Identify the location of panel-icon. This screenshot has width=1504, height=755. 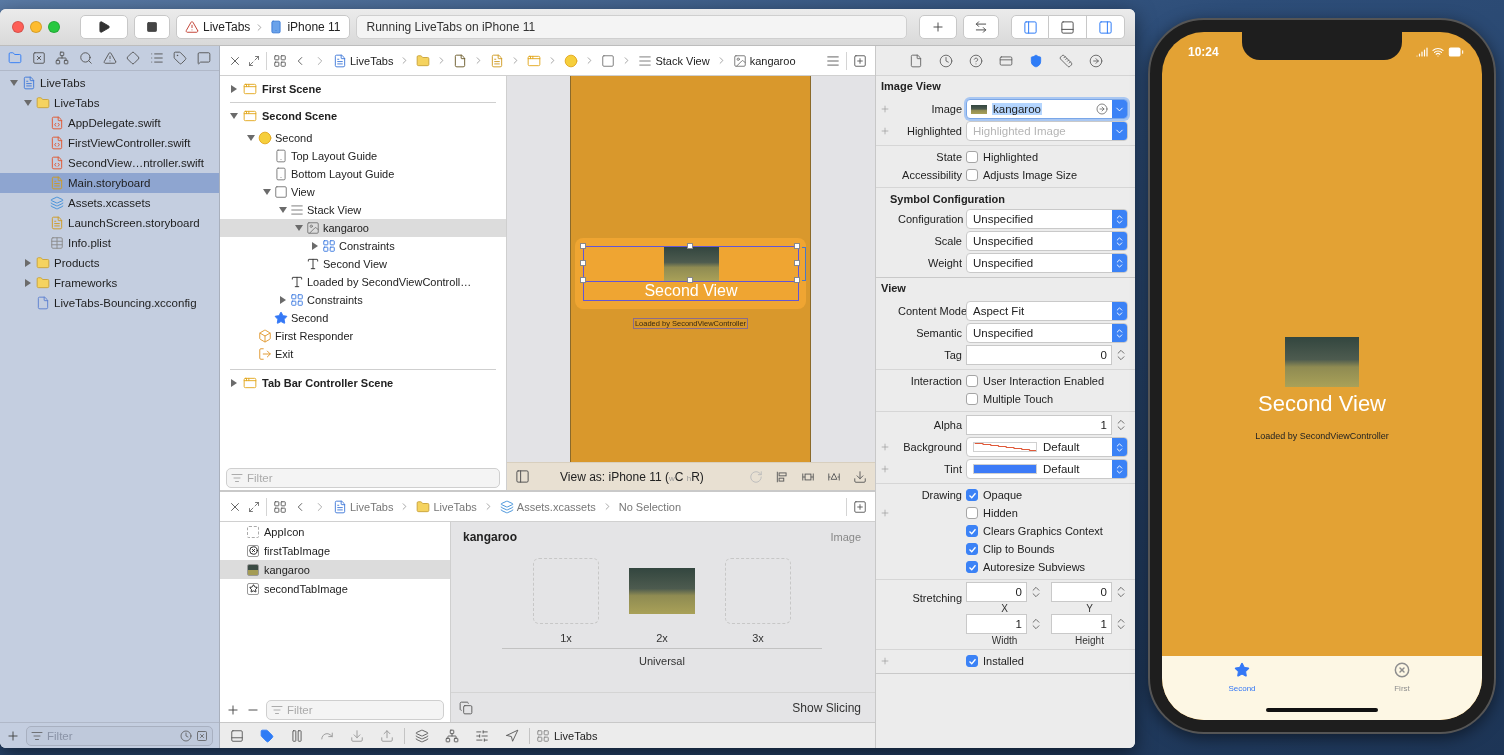
(237, 735).